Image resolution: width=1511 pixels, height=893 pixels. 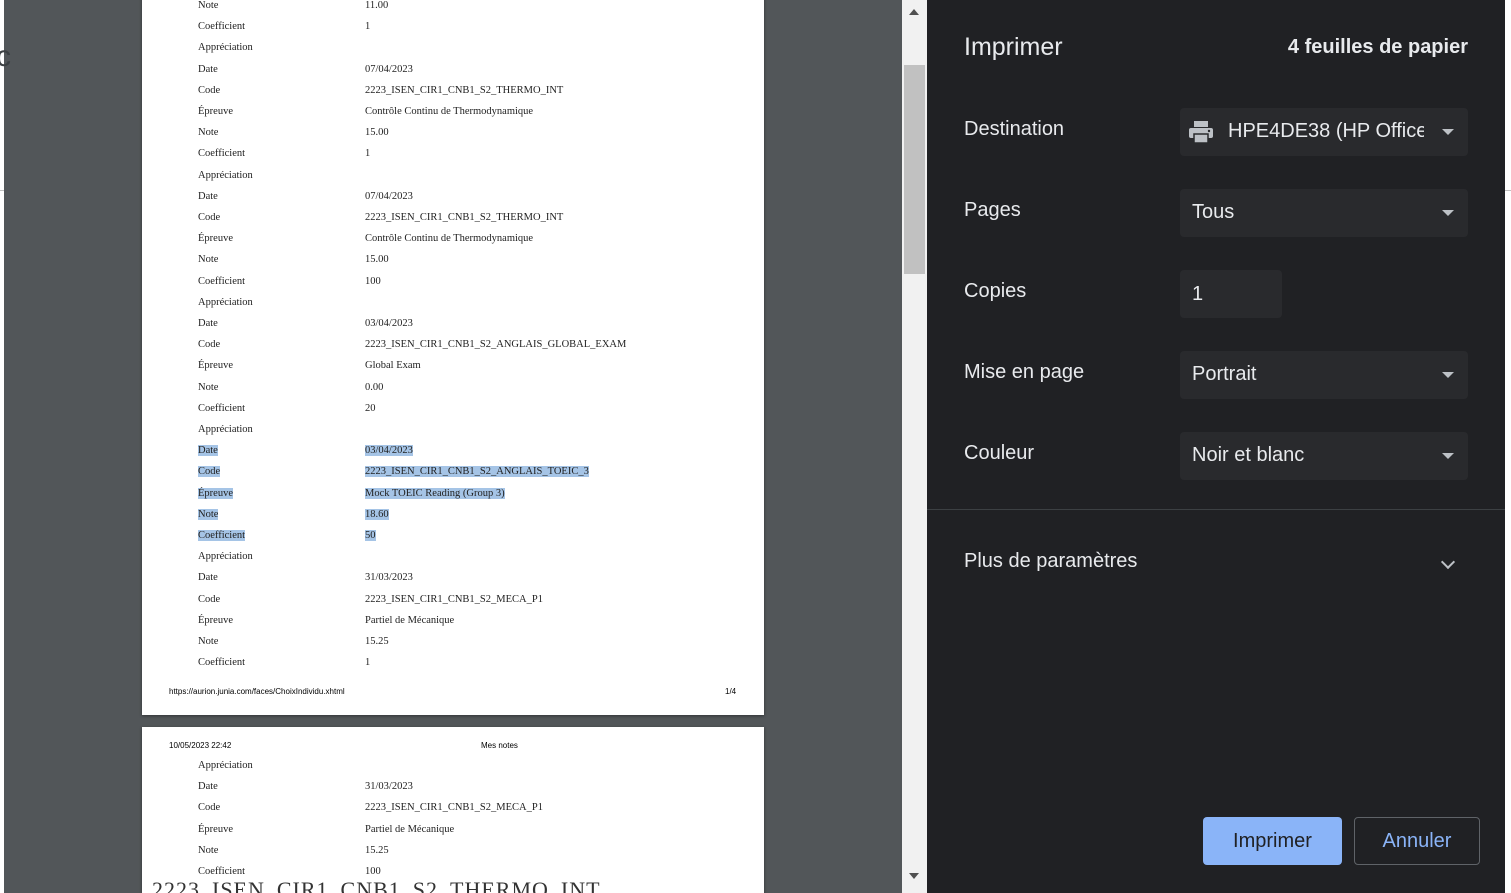 What do you see at coordinates (200, 745) in the screenshot?
I see `page-header-date: 10/05/2023 22:42` at bounding box center [200, 745].